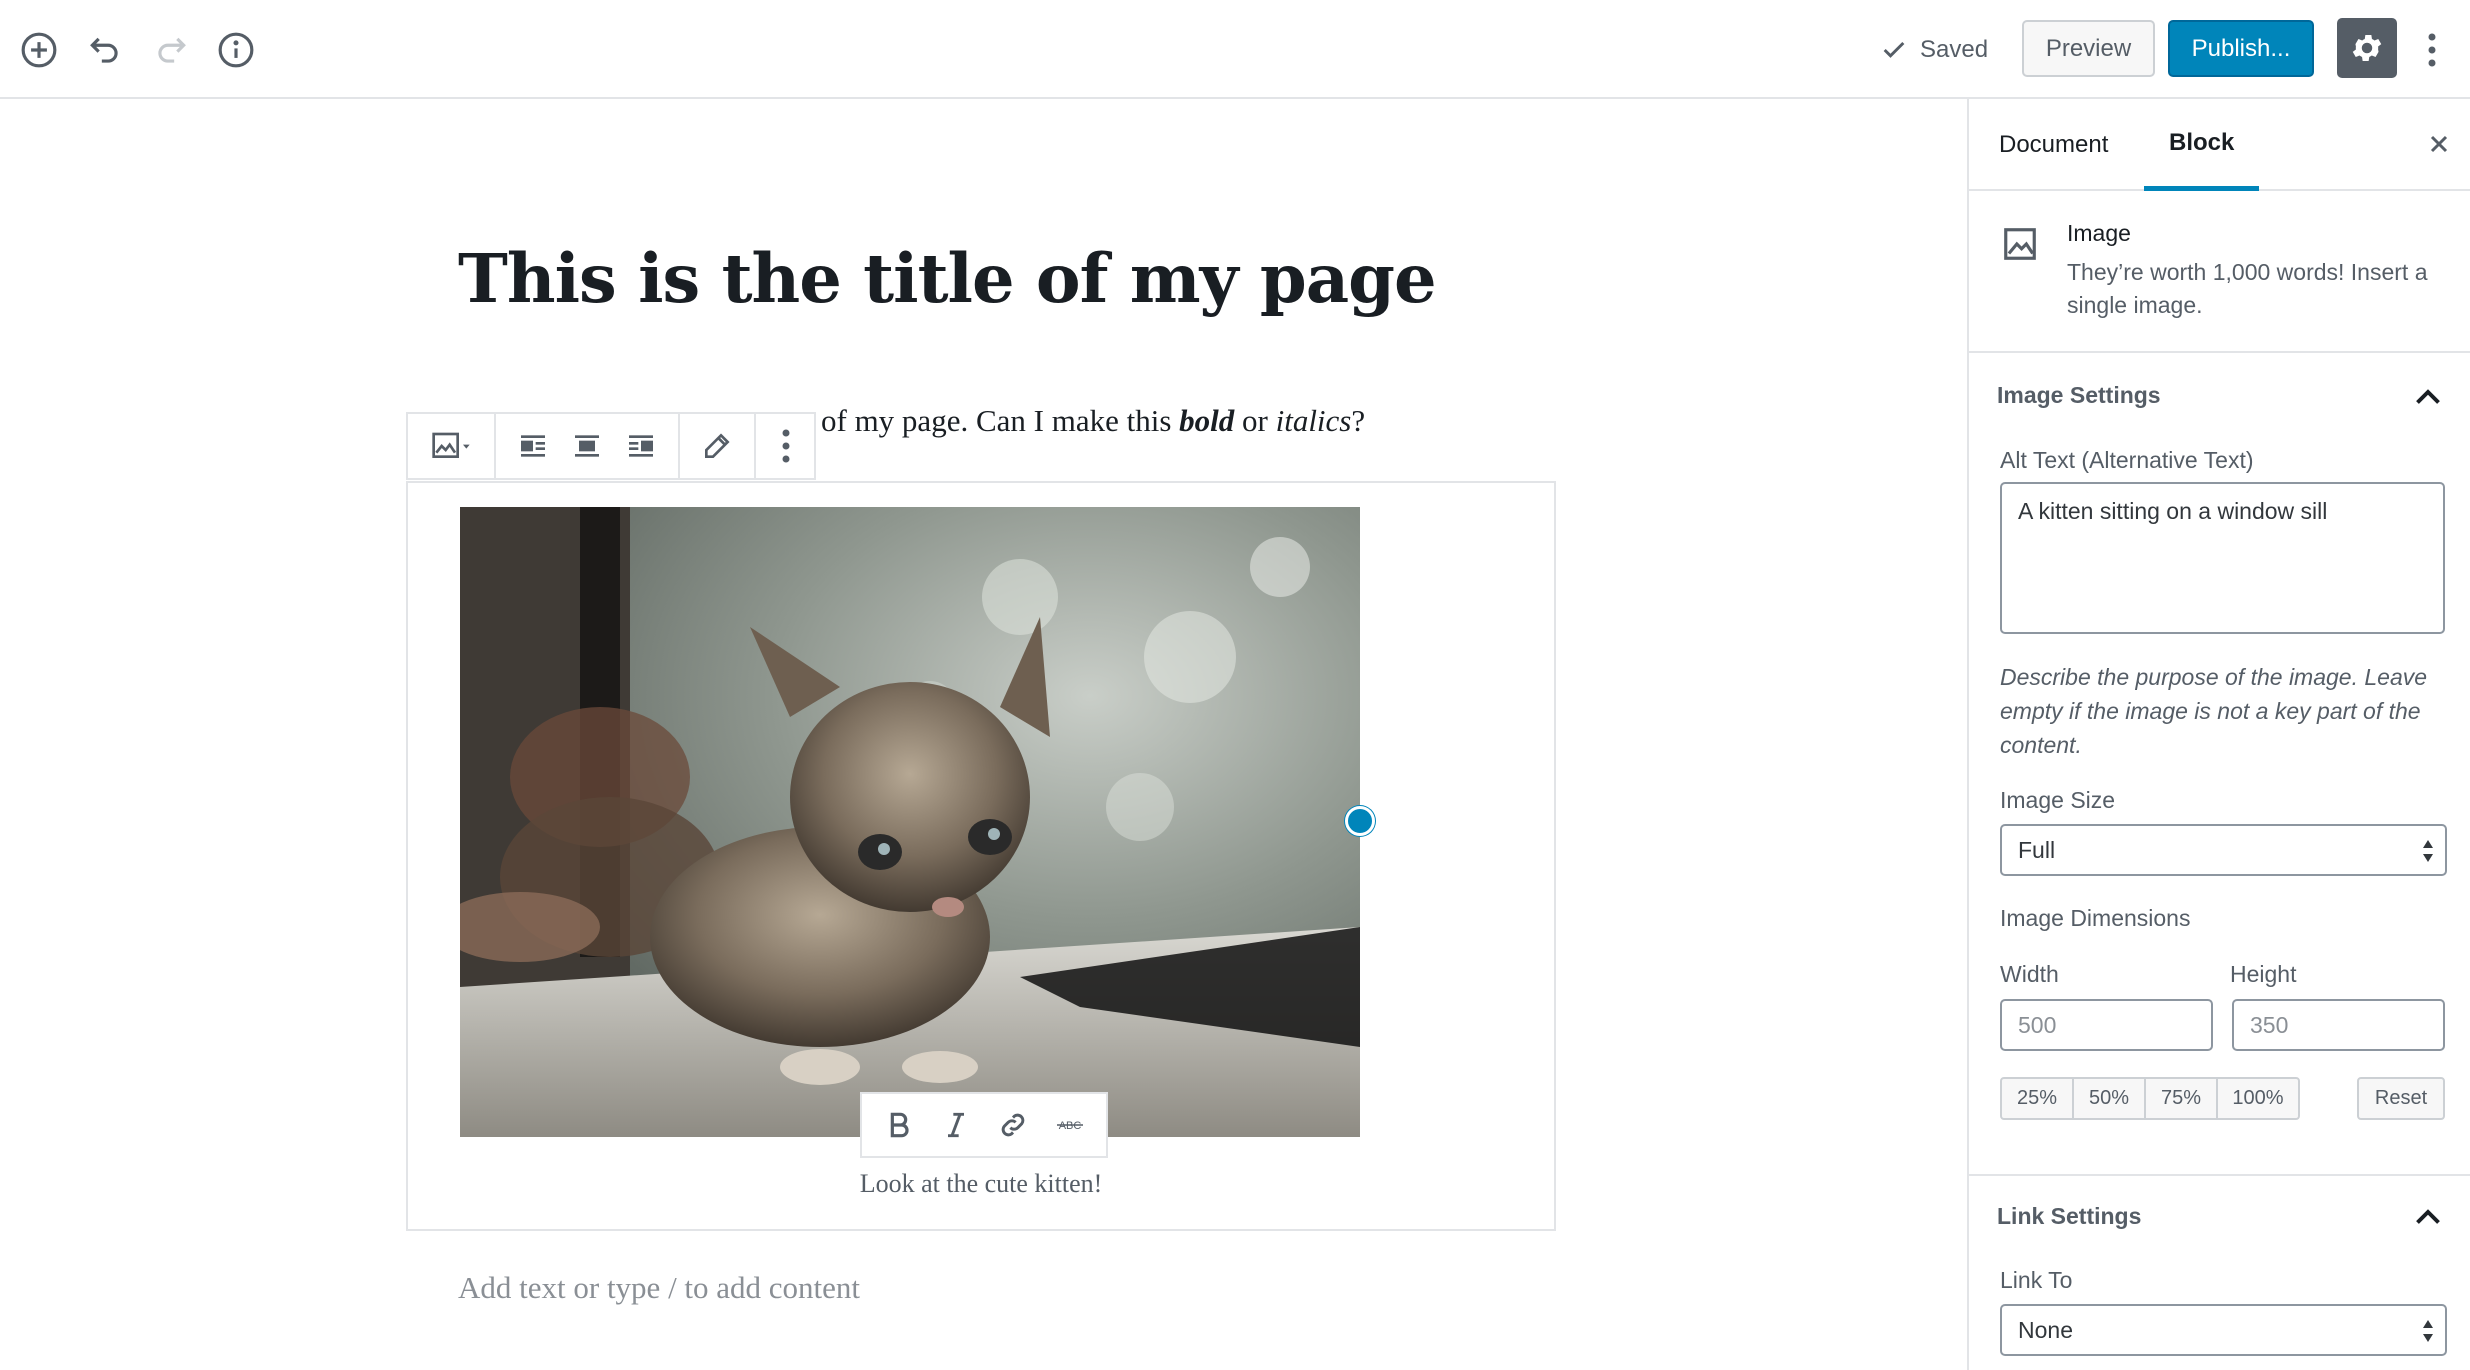 The image size is (2470, 1370). What do you see at coordinates (1012, 1125) in the screenshot?
I see `link-icon` at bounding box center [1012, 1125].